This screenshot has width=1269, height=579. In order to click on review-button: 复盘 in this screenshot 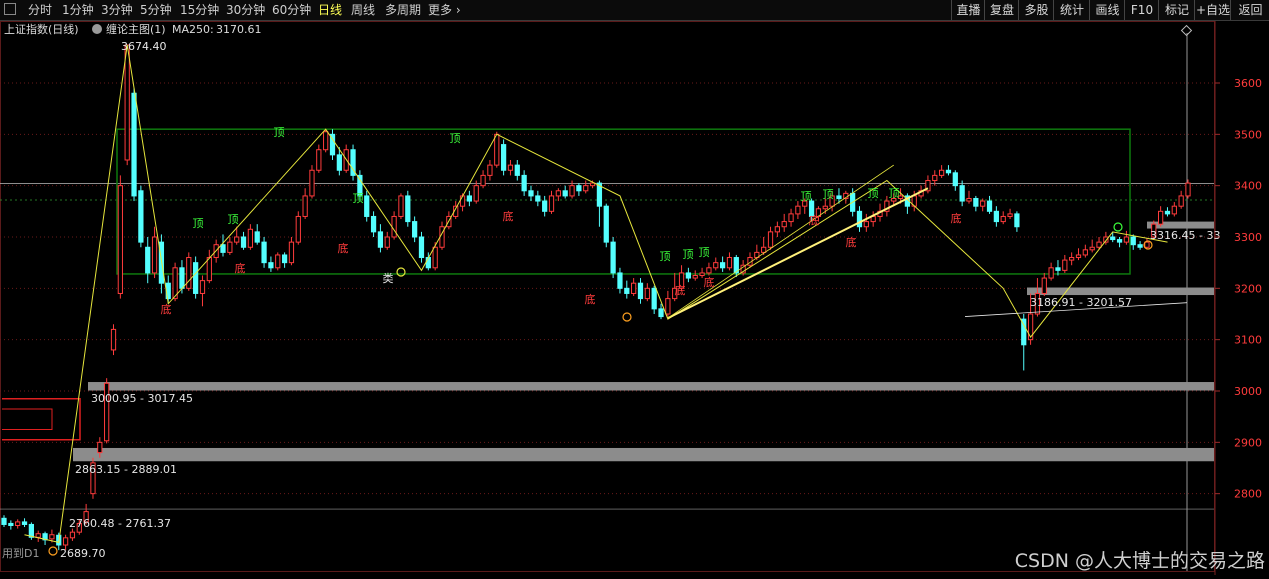, I will do `click(1001, 10)`.